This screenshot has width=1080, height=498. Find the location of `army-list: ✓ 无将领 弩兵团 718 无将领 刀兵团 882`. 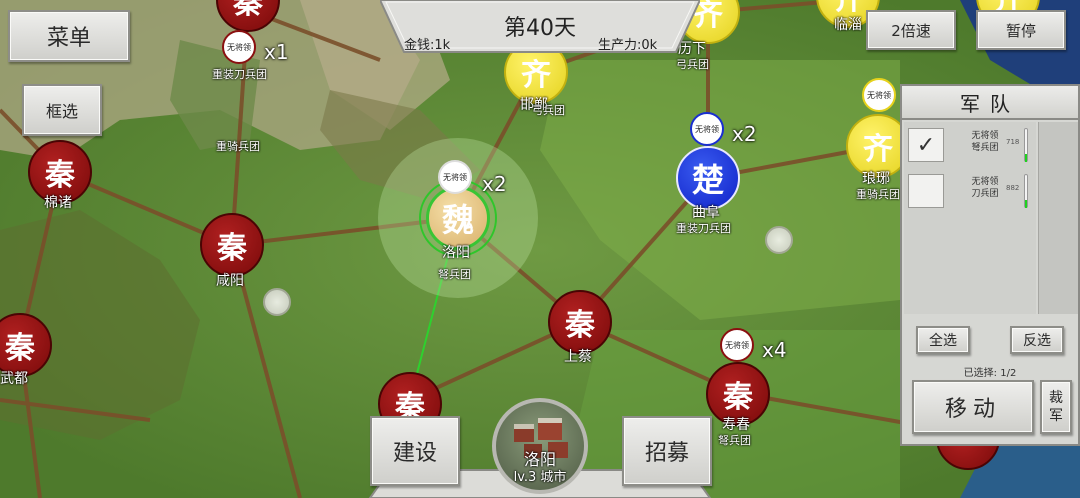

army-list: ✓ 无将领 弩兵团 718 无将领 刀兵团 882 is located at coordinates (970, 218).